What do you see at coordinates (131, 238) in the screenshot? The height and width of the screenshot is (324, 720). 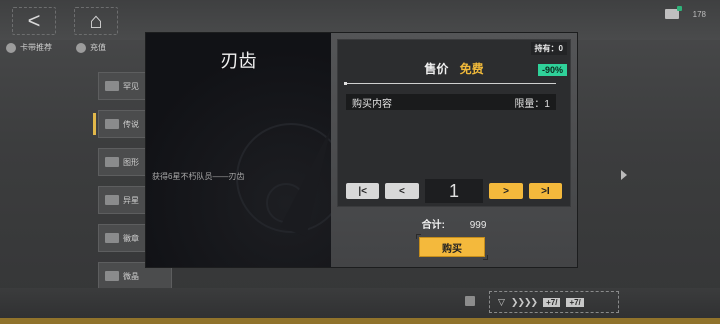 I see `list-item-label: 徽章` at bounding box center [131, 238].